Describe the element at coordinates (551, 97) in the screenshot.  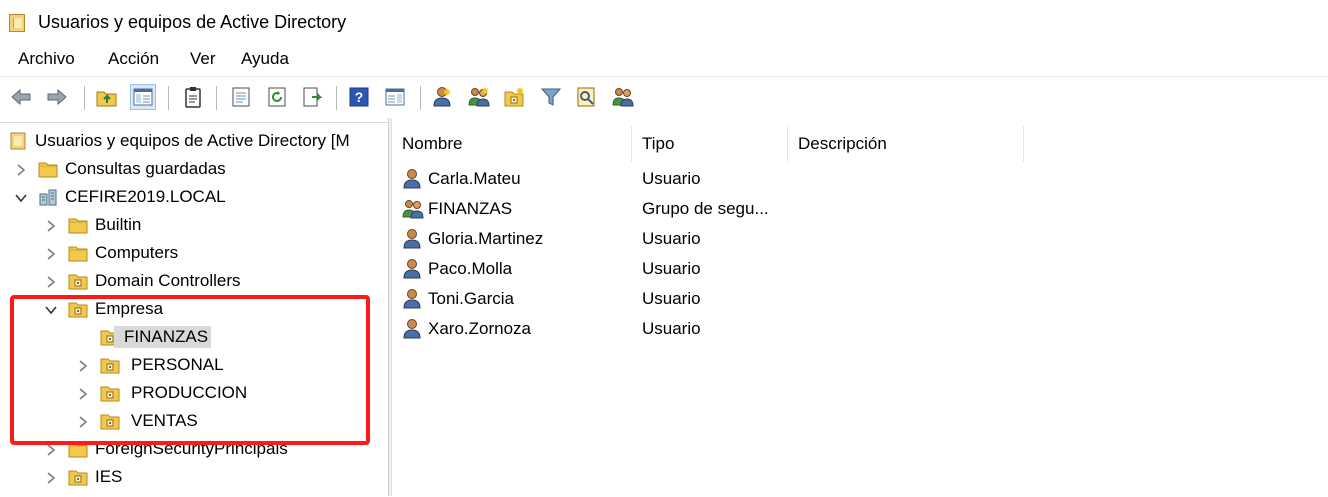
I see `filter-icon` at that location.